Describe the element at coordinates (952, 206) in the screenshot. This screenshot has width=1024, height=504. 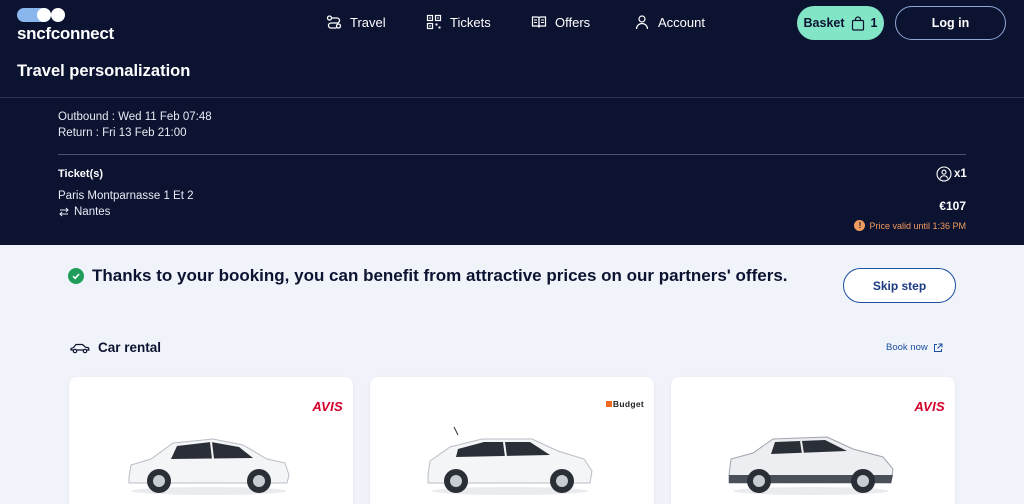
I see `ticket-price: €107` at that location.